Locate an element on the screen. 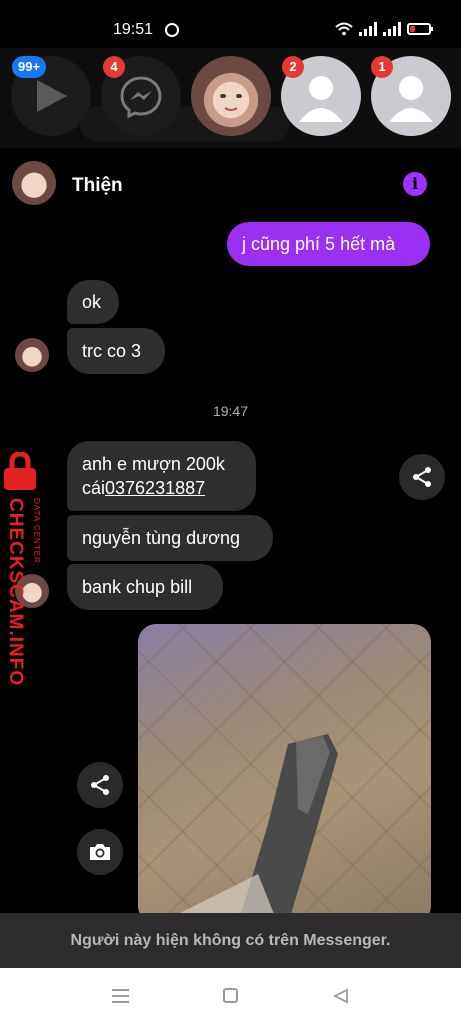 The width and height of the screenshot is (461, 1024). message-text: cái is located at coordinates (94, 488).